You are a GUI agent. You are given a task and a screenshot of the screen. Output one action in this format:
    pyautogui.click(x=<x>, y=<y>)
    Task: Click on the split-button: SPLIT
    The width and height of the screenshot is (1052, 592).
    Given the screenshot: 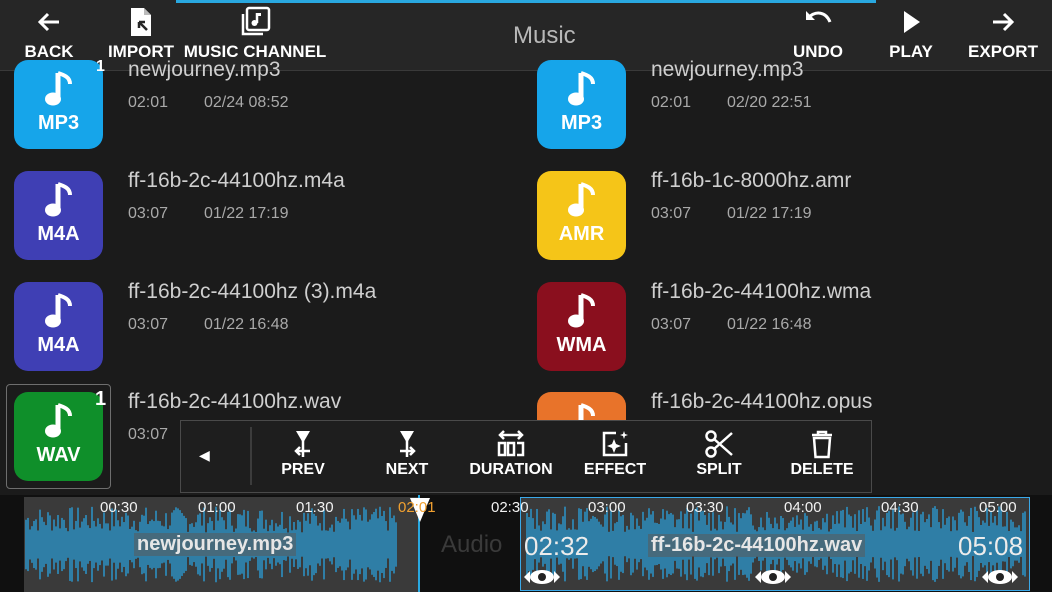 What is the action you would take?
    pyautogui.click(x=719, y=454)
    